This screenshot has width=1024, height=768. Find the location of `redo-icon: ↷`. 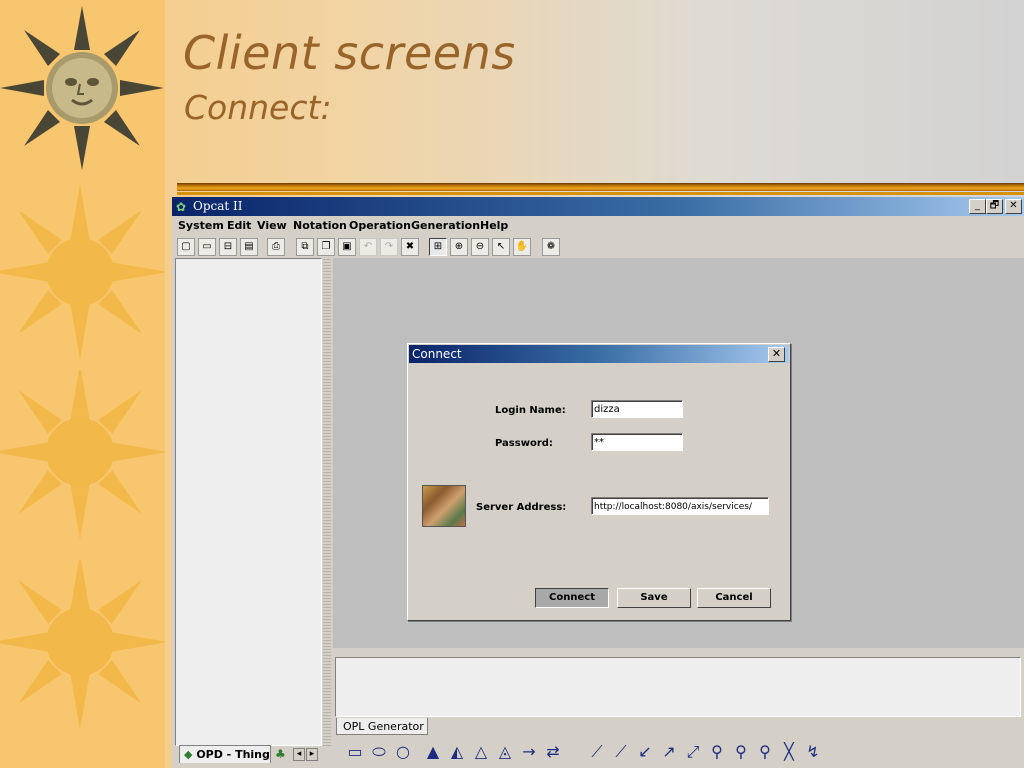

redo-icon: ↷ is located at coordinates (389, 247).